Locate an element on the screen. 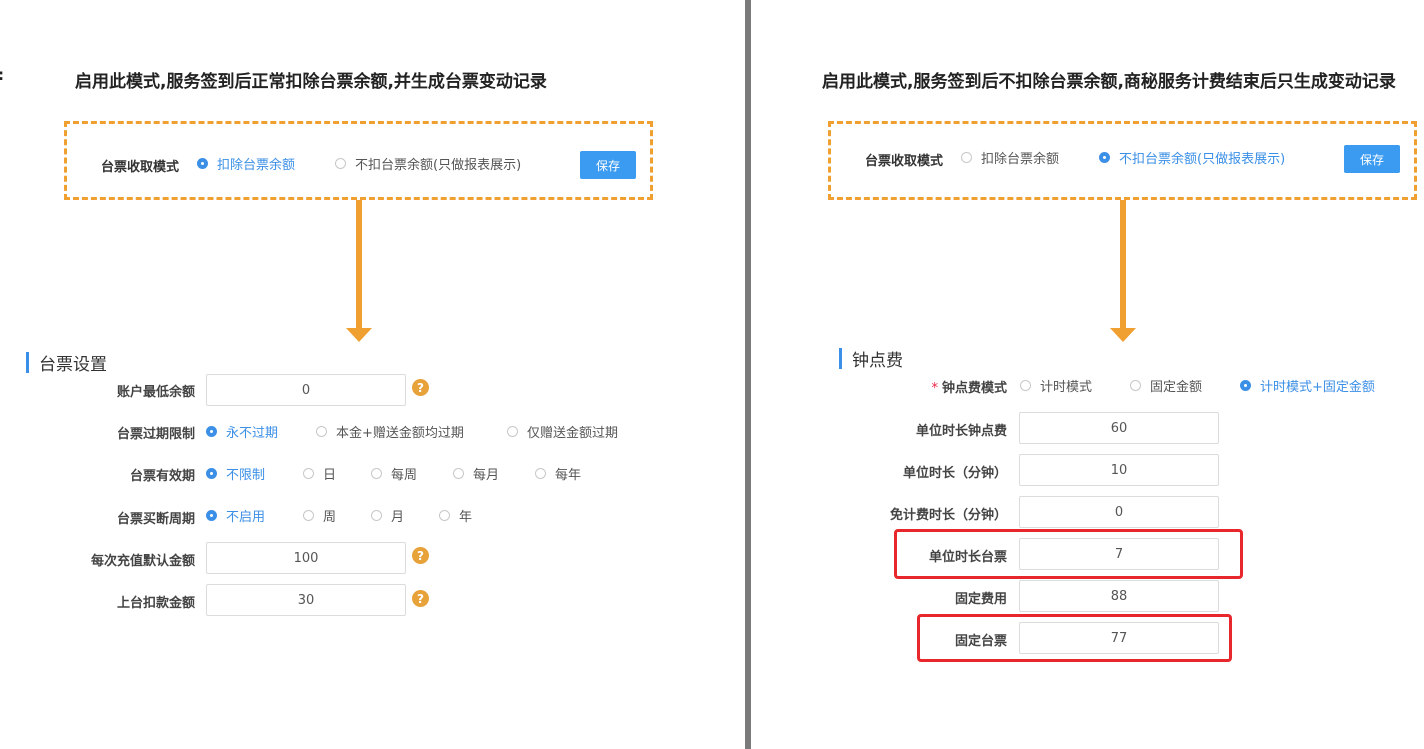 The height and width of the screenshot is (749, 1424). field-label-deduct-amount: 上台扣款金额 is located at coordinates (155, 603).